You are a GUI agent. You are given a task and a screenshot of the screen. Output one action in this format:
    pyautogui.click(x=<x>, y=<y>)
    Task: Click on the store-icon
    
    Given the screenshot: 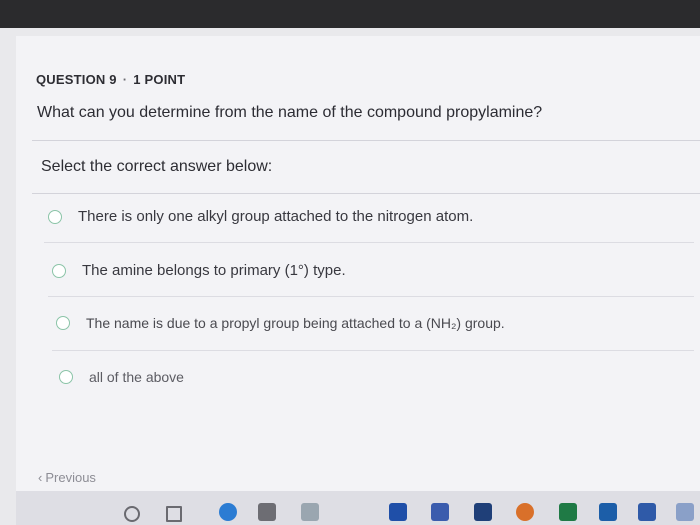 What is the action you would take?
    pyautogui.click(x=310, y=512)
    